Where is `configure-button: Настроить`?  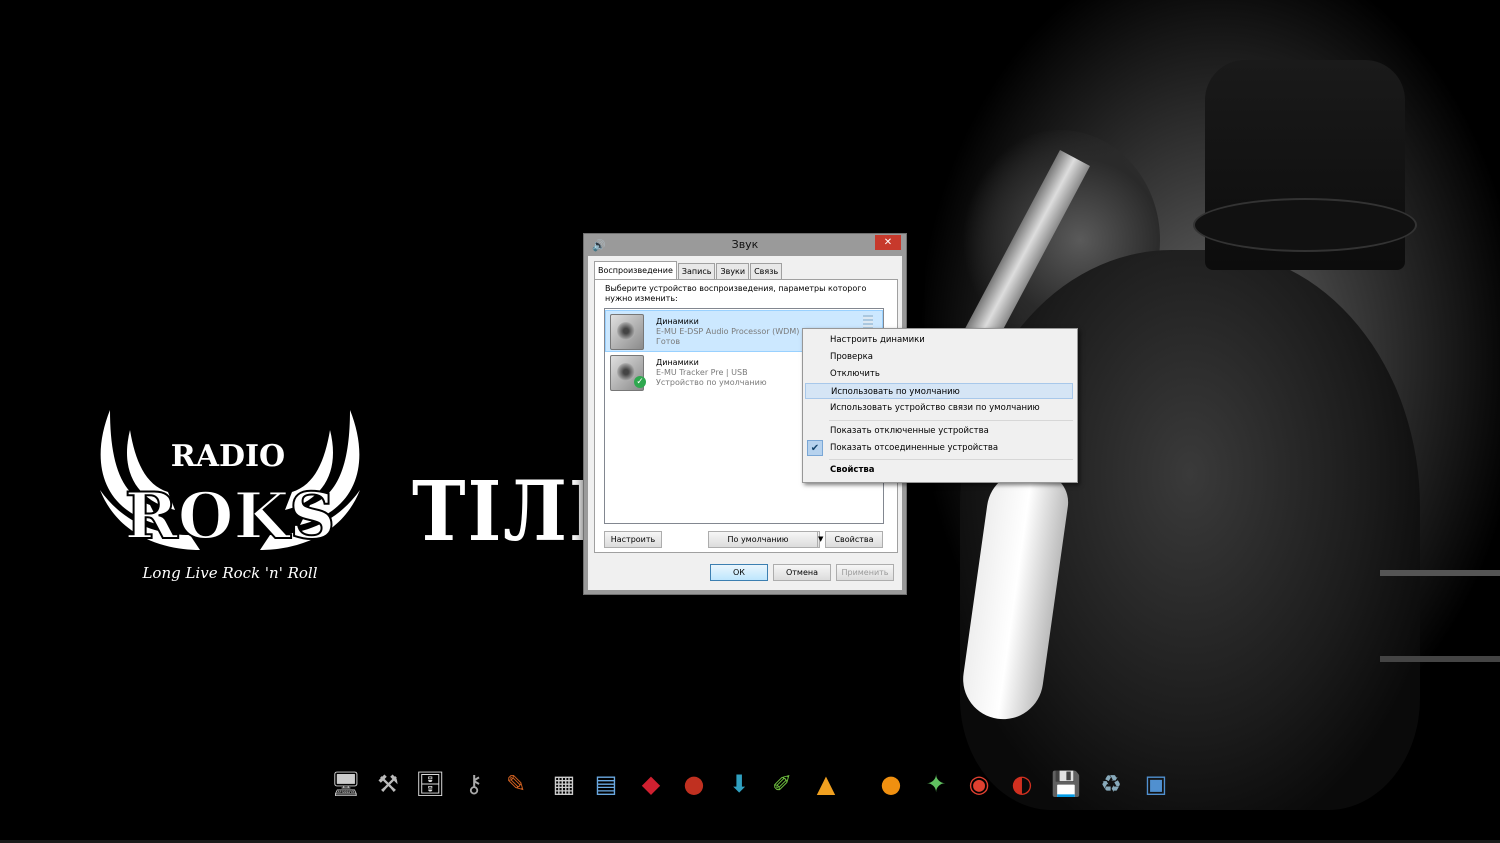 configure-button: Настроить is located at coordinates (633, 539).